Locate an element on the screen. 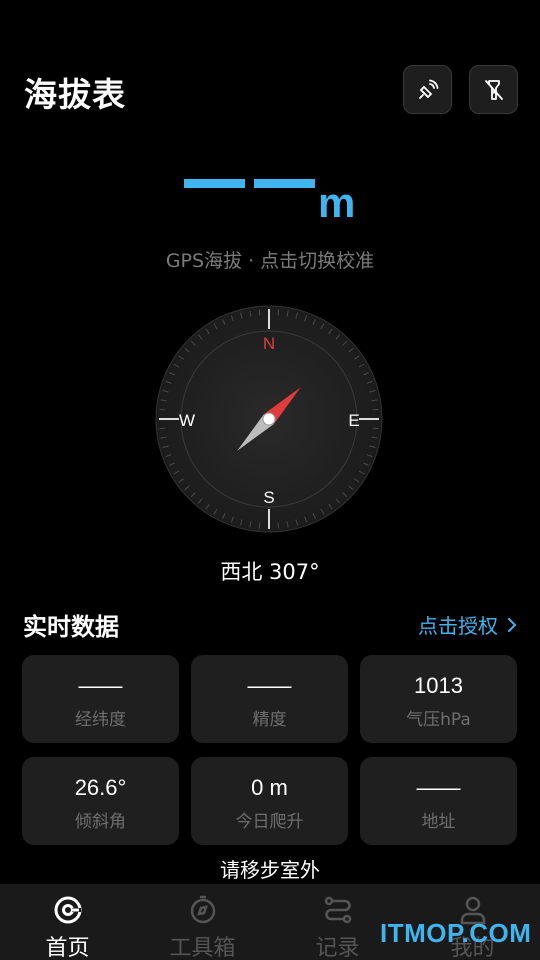 Image resolution: width=540 pixels, height=960 pixels. card-accuracy: —— 精度 is located at coordinates (269, 699).